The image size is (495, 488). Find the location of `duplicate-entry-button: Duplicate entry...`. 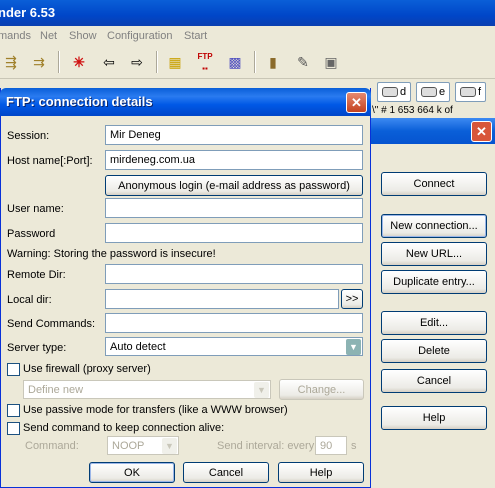

duplicate-entry-button: Duplicate entry... is located at coordinates (434, 282).